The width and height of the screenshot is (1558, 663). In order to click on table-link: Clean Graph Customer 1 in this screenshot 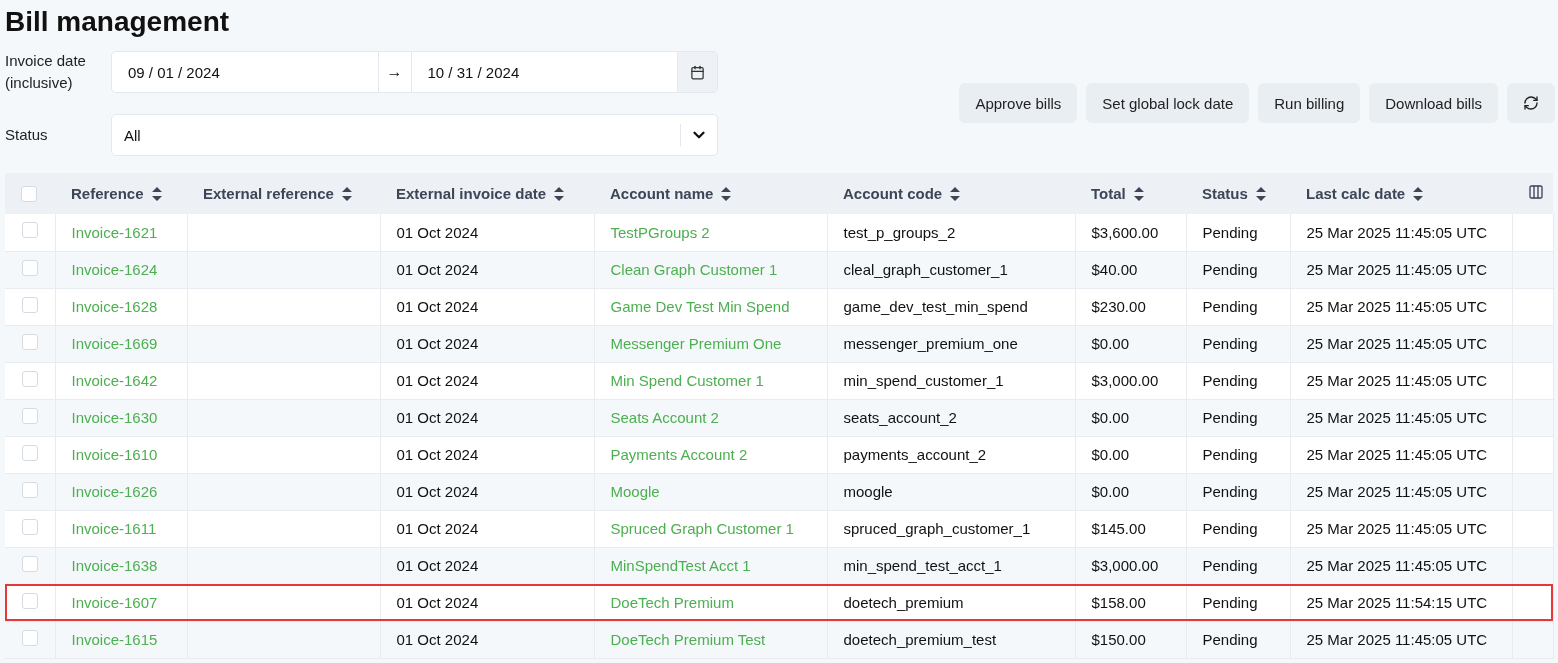, I will do `click(694, 269)`.